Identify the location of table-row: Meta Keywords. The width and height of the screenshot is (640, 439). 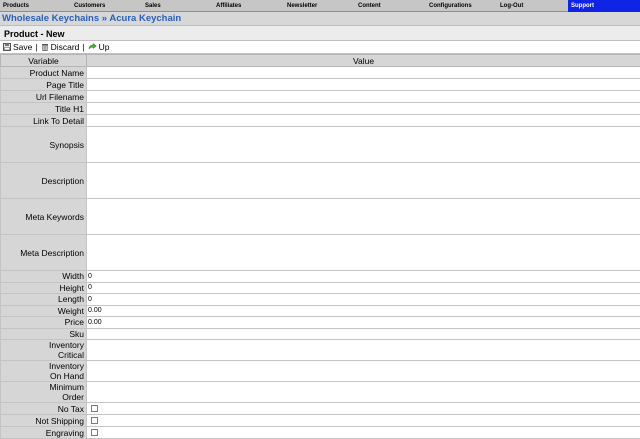
(320, 216).